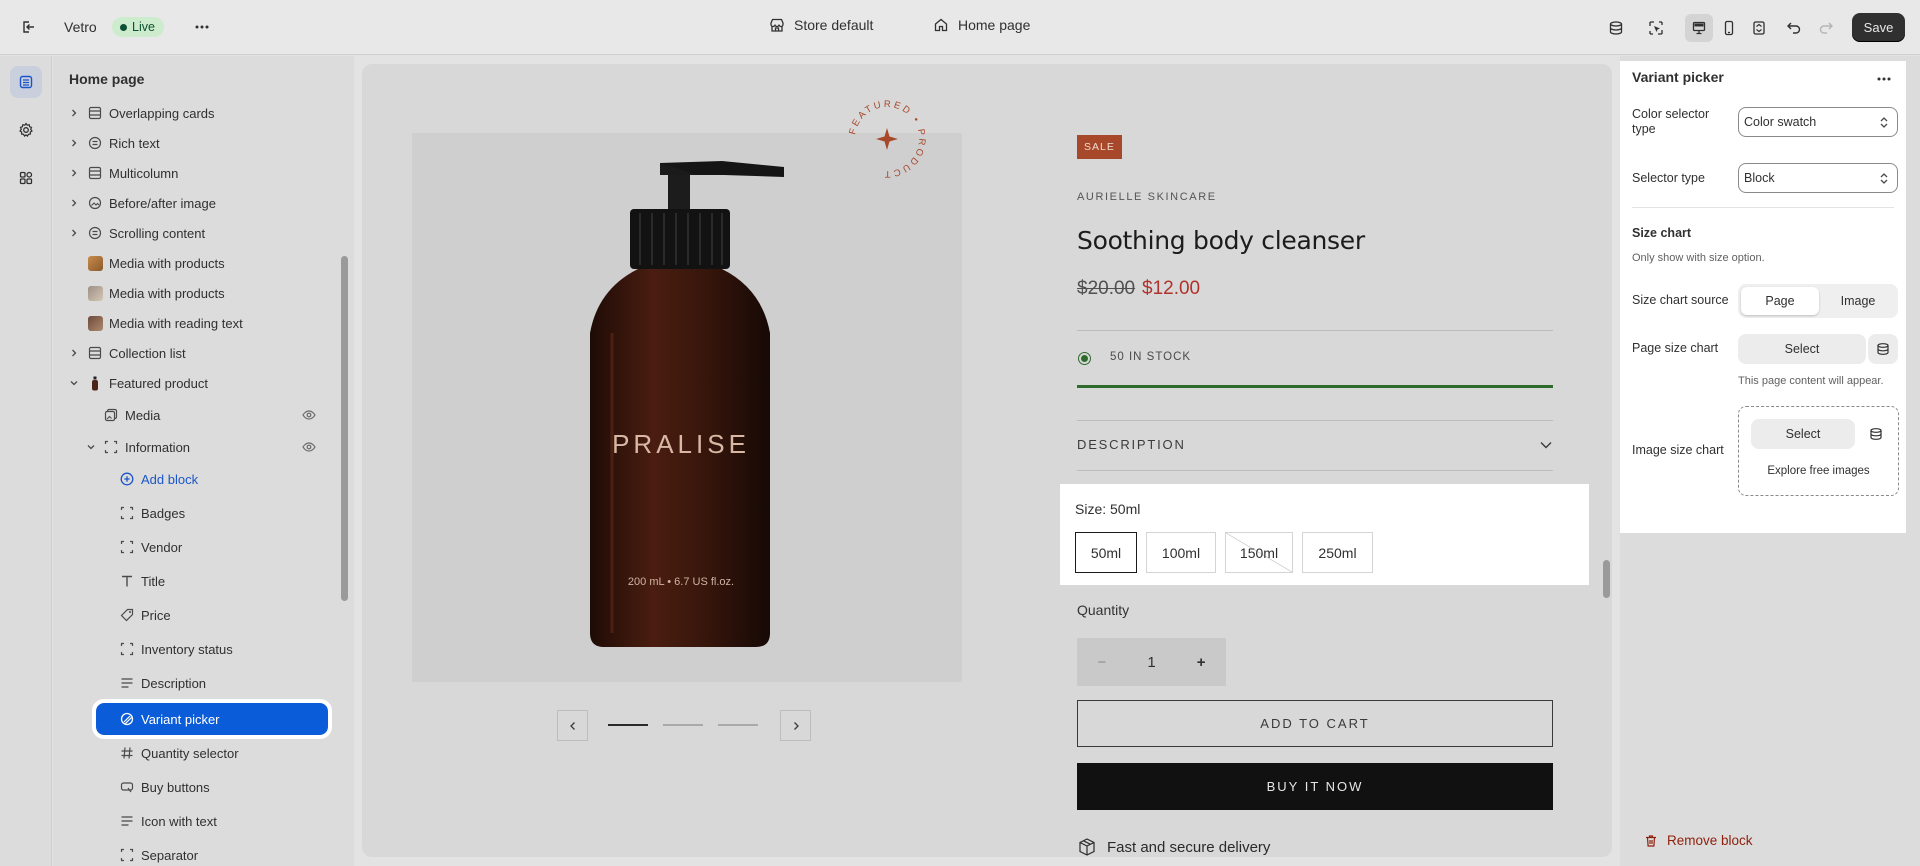  I want to click on source-page-option: Page, so click(1780, 301).